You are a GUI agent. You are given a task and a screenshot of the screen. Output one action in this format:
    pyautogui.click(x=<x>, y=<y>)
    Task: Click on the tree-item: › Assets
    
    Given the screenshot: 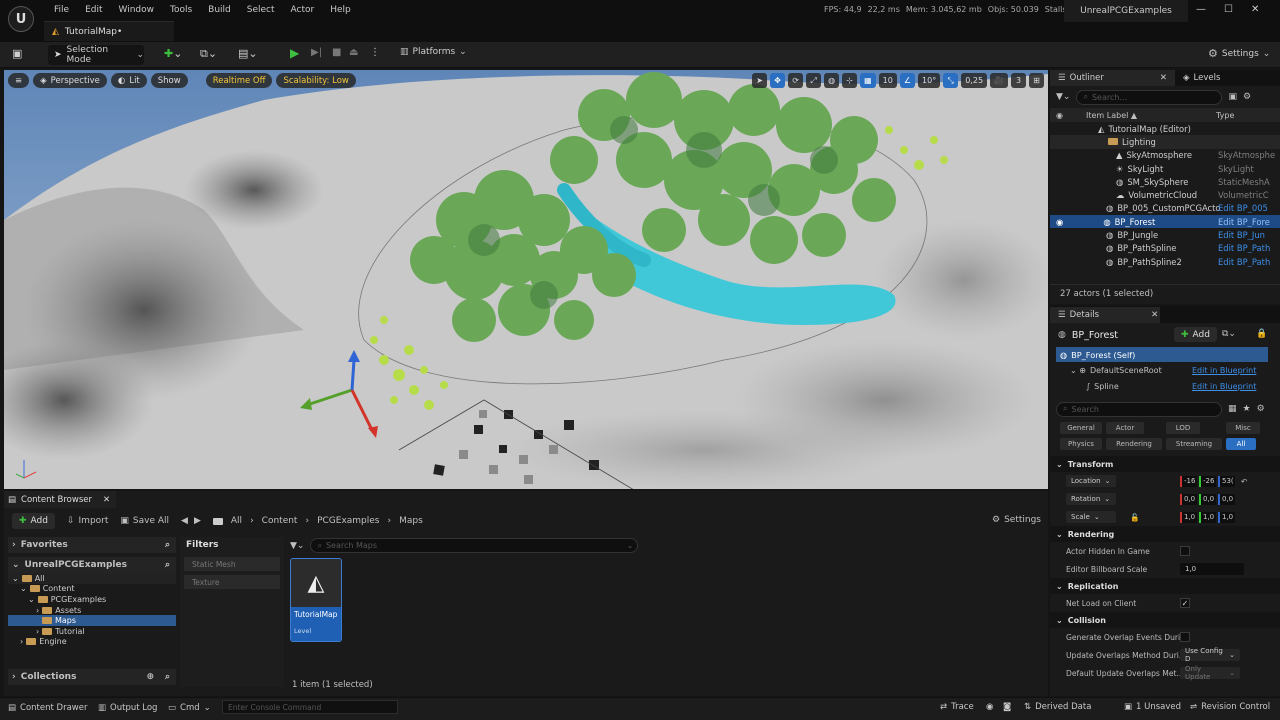 What is the action you would take?
    pyautogui.click(x=92, y=610)
    